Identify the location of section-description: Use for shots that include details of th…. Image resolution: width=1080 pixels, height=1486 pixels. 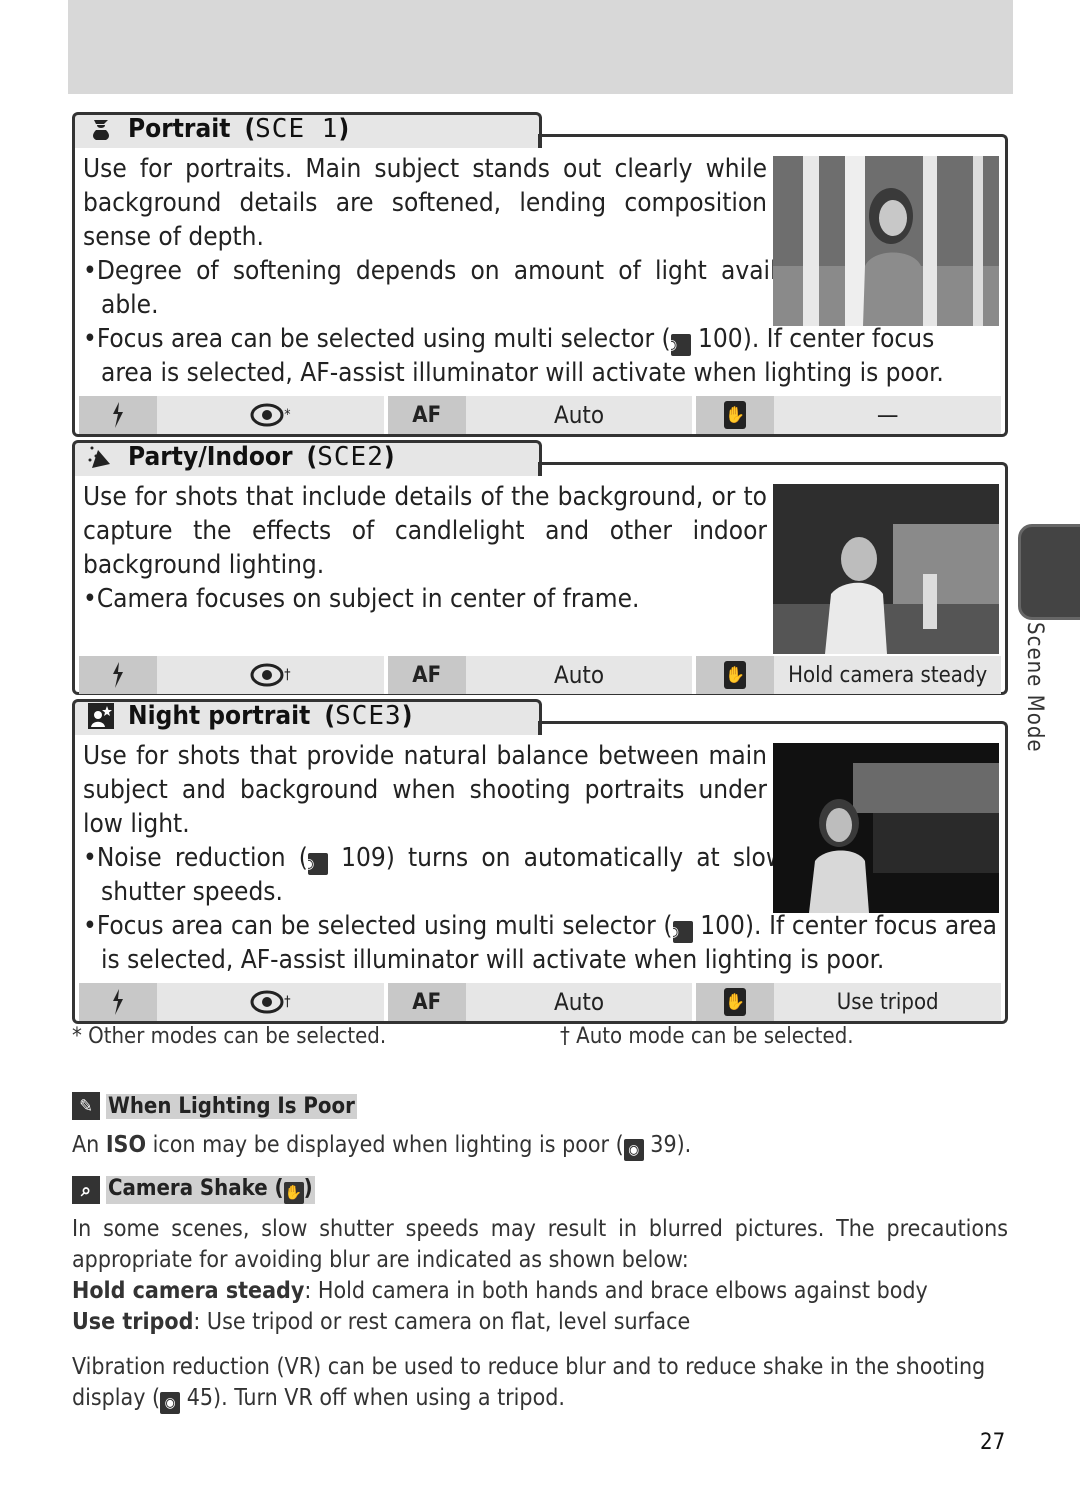
(425, 531).